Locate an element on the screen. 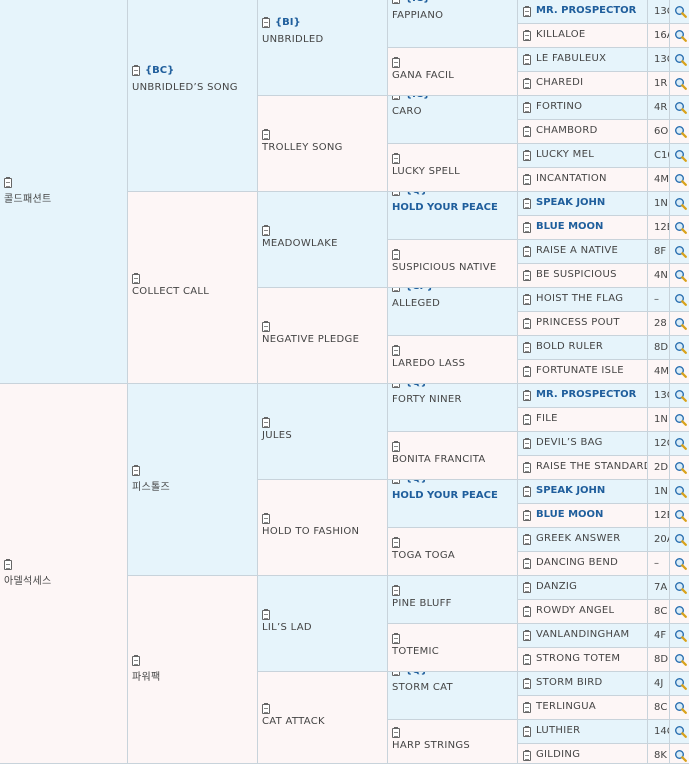 Image resolution: width=689 pixels, height=764 pixels. ancestor-cell-gen5: GREEK ANSWER is located at coordinates (583, 540).